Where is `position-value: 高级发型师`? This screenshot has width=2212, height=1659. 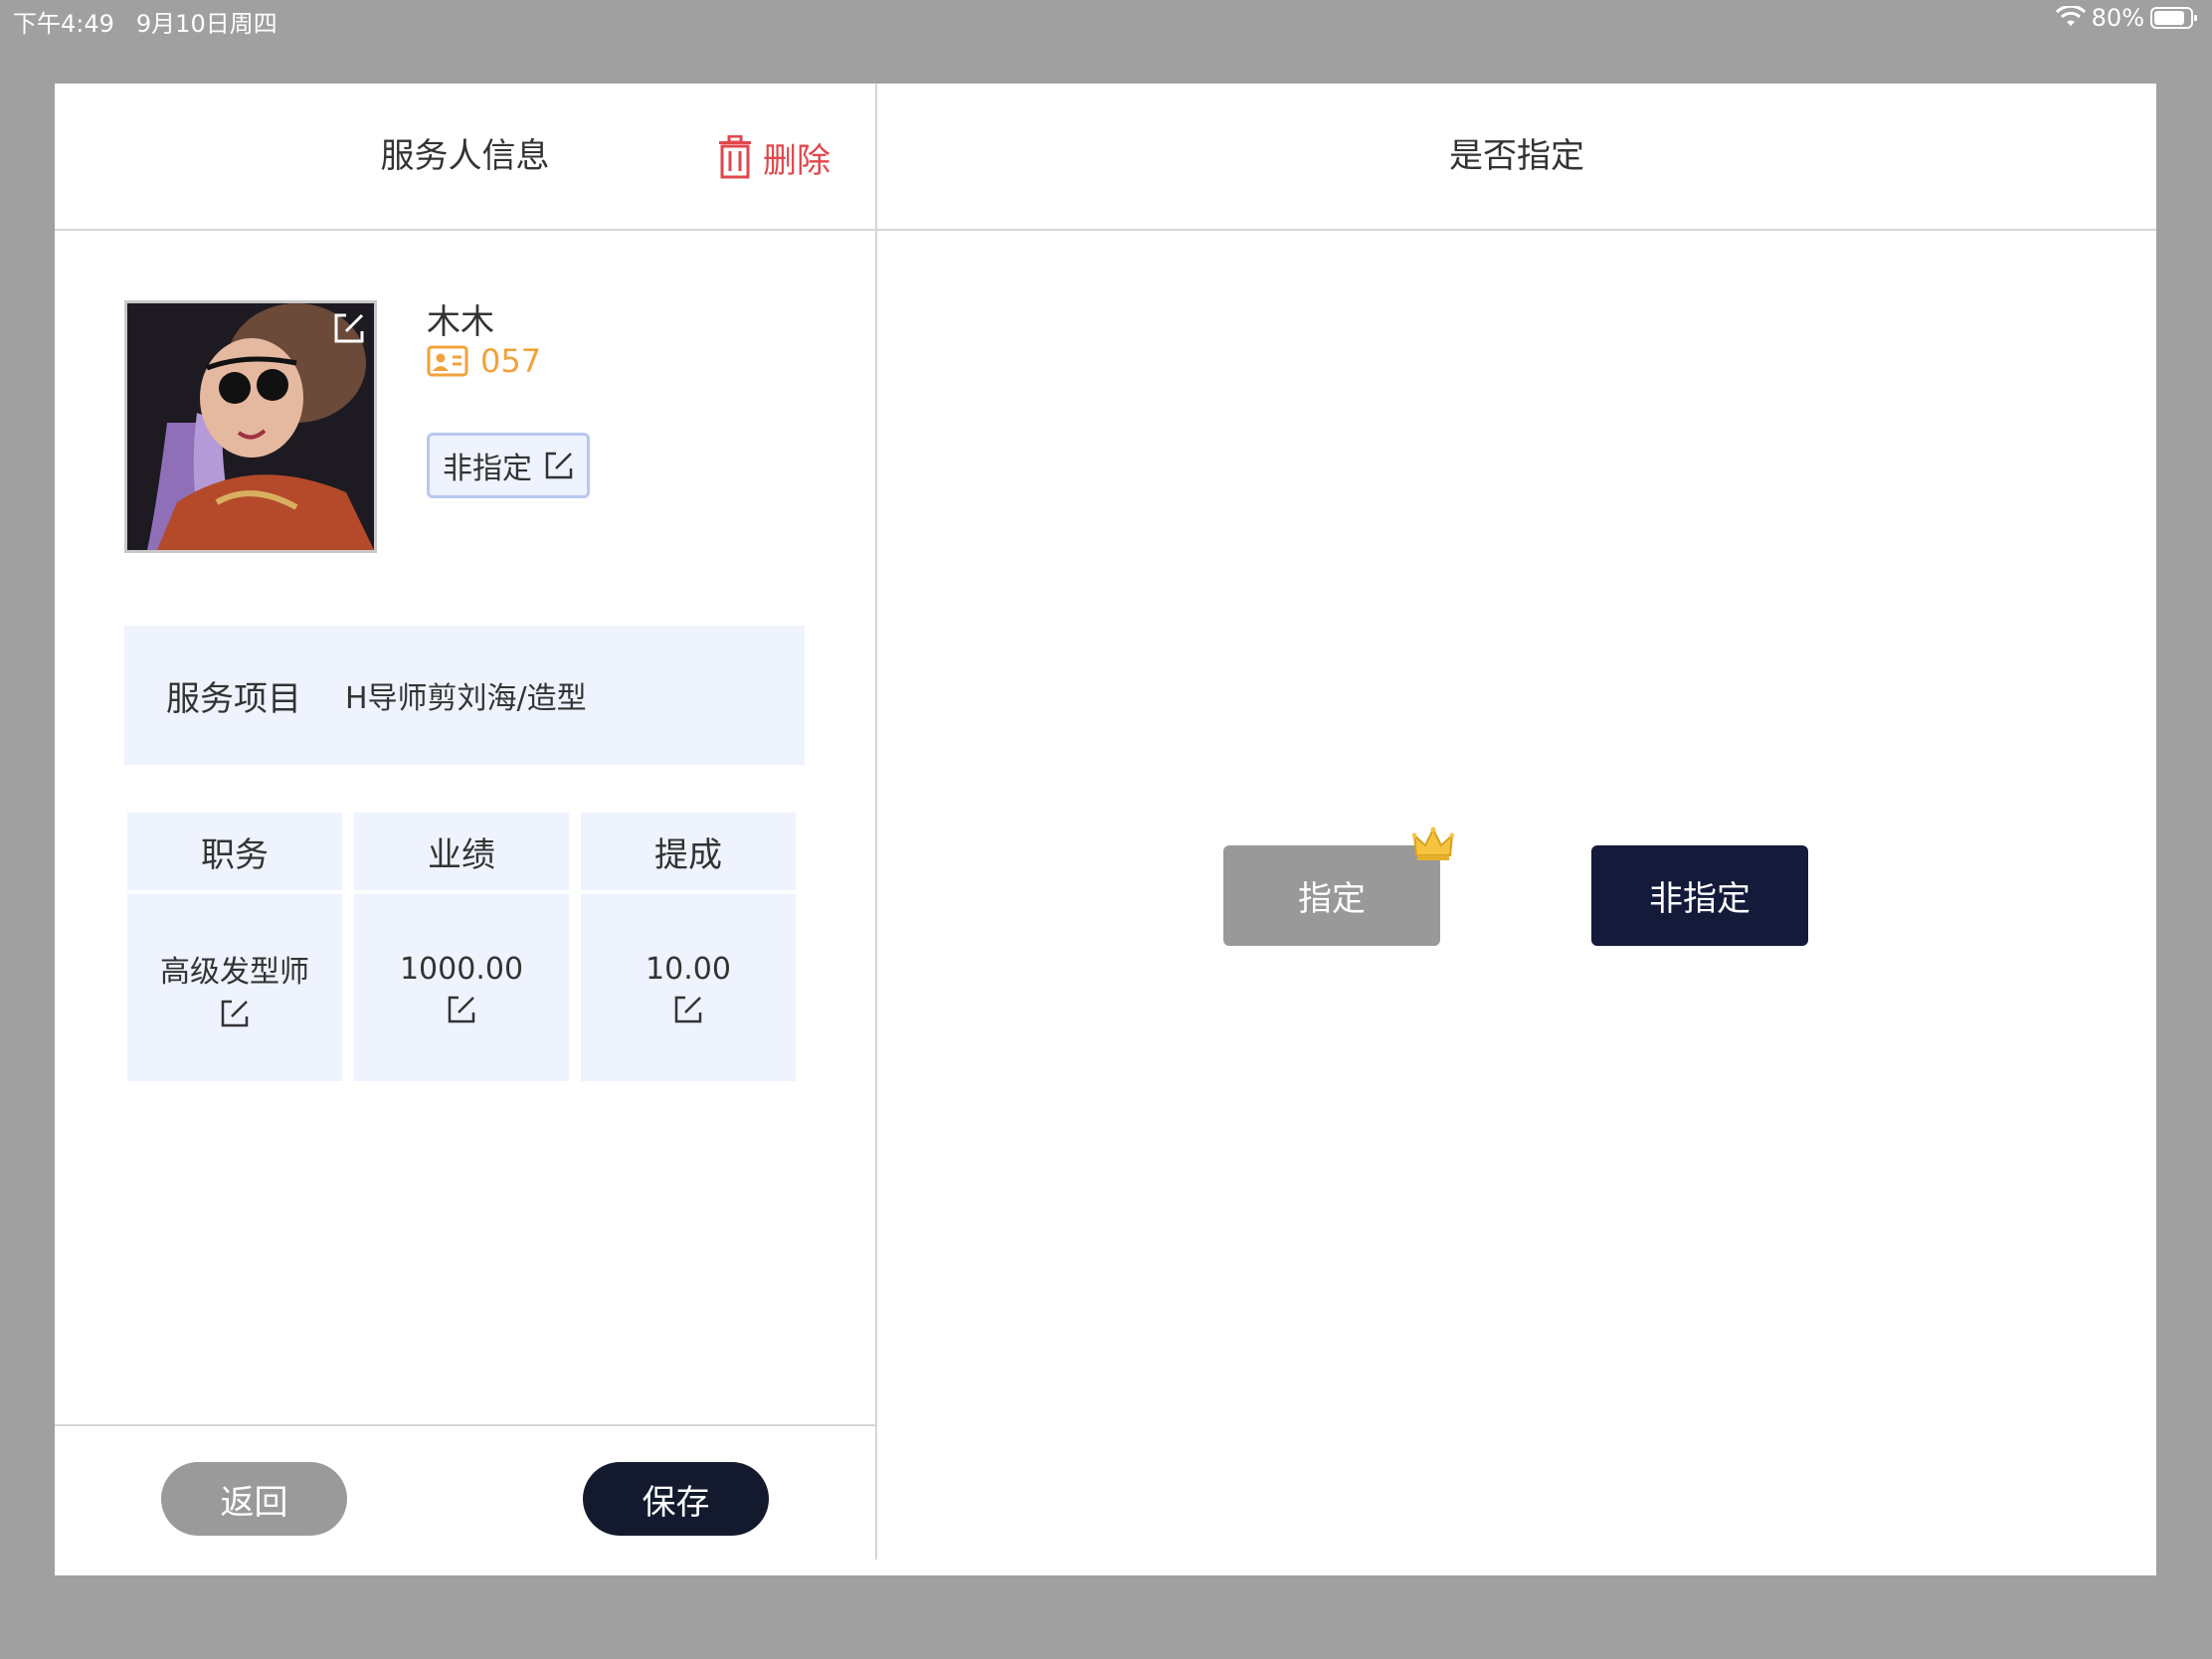 position-value: 高级发型师 is located at coordinates (234, 972).